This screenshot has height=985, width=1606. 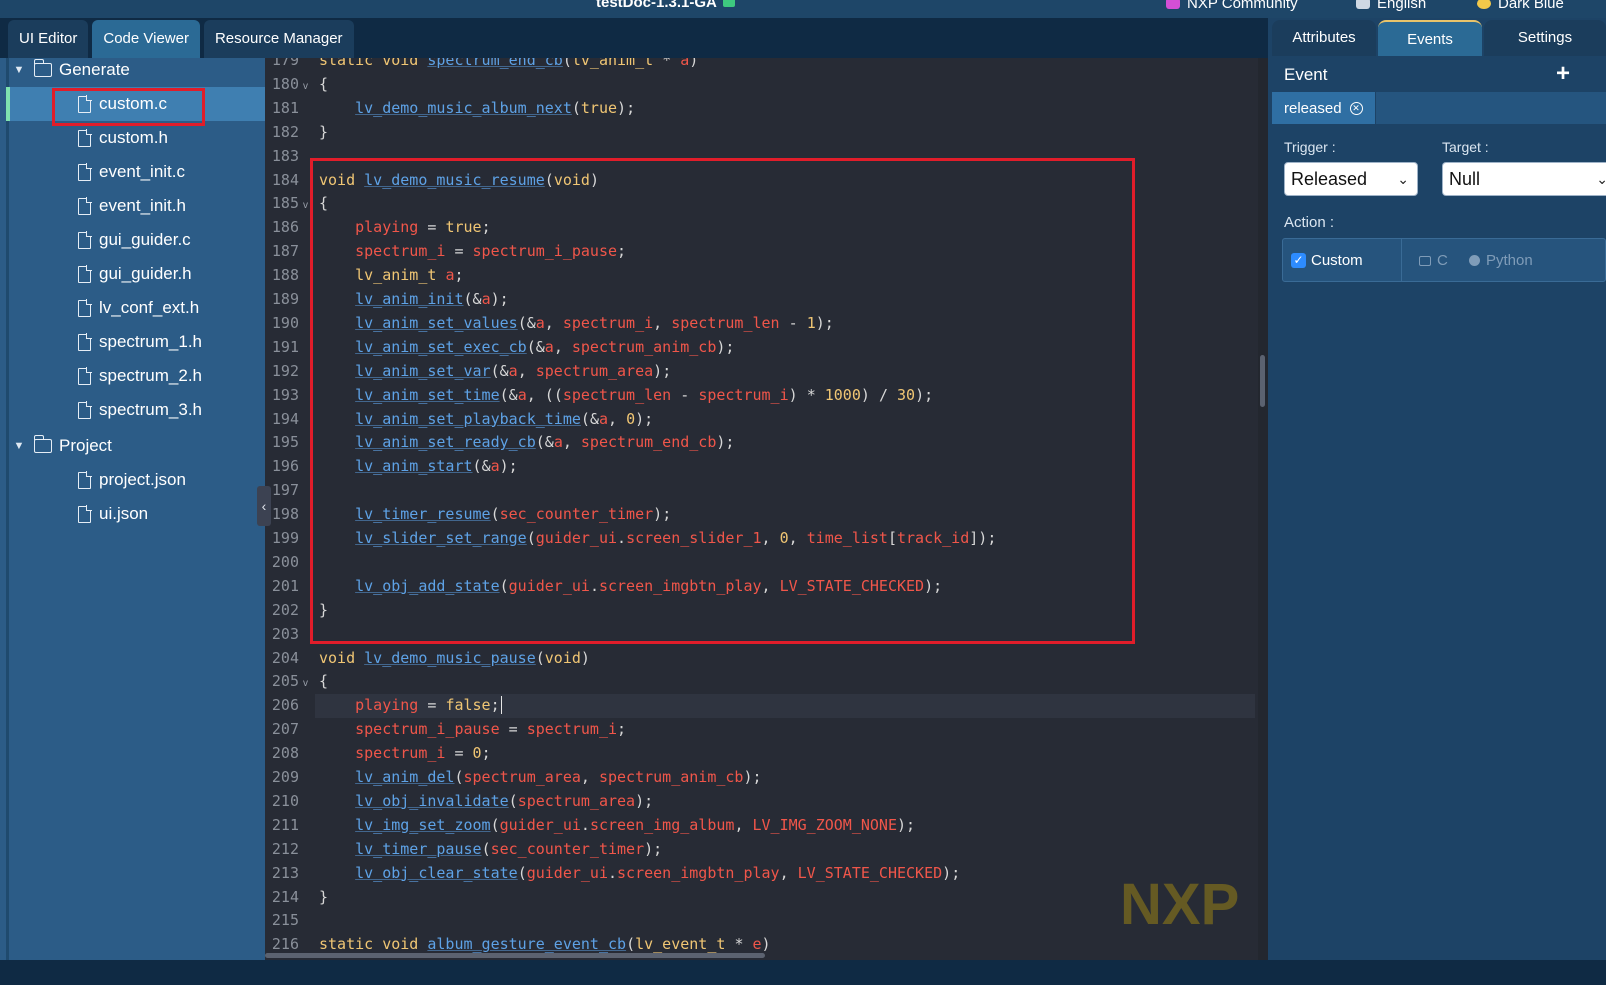 I want to click on tree-file-gui-guider-h: gui_guider.h, so click(x=136, y=274).